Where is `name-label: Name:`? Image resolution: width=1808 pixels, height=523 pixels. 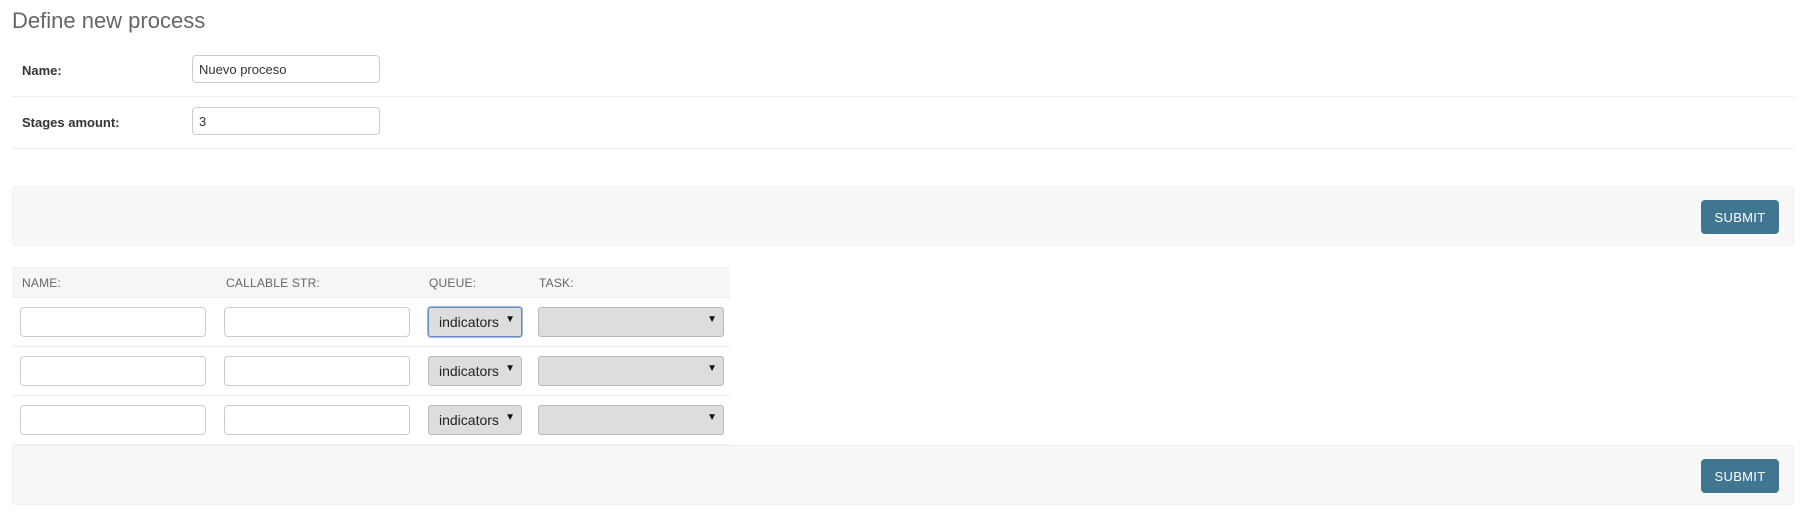 name-label: Name: is located at coordinates (42, 70).